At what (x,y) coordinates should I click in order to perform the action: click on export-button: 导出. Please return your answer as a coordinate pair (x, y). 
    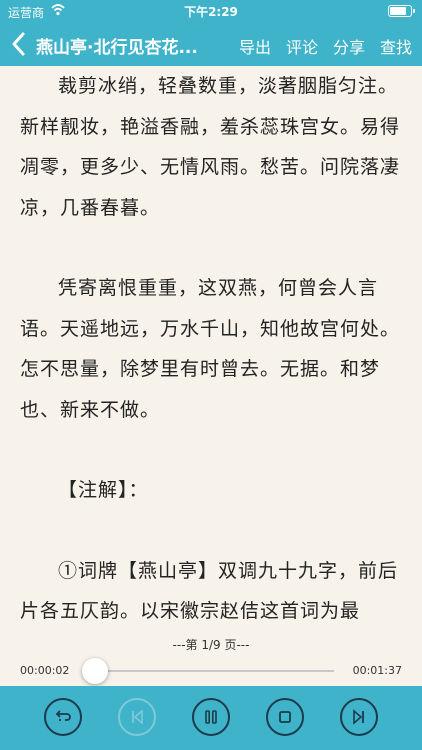
    Looking at the image, I should click on (255, 46).